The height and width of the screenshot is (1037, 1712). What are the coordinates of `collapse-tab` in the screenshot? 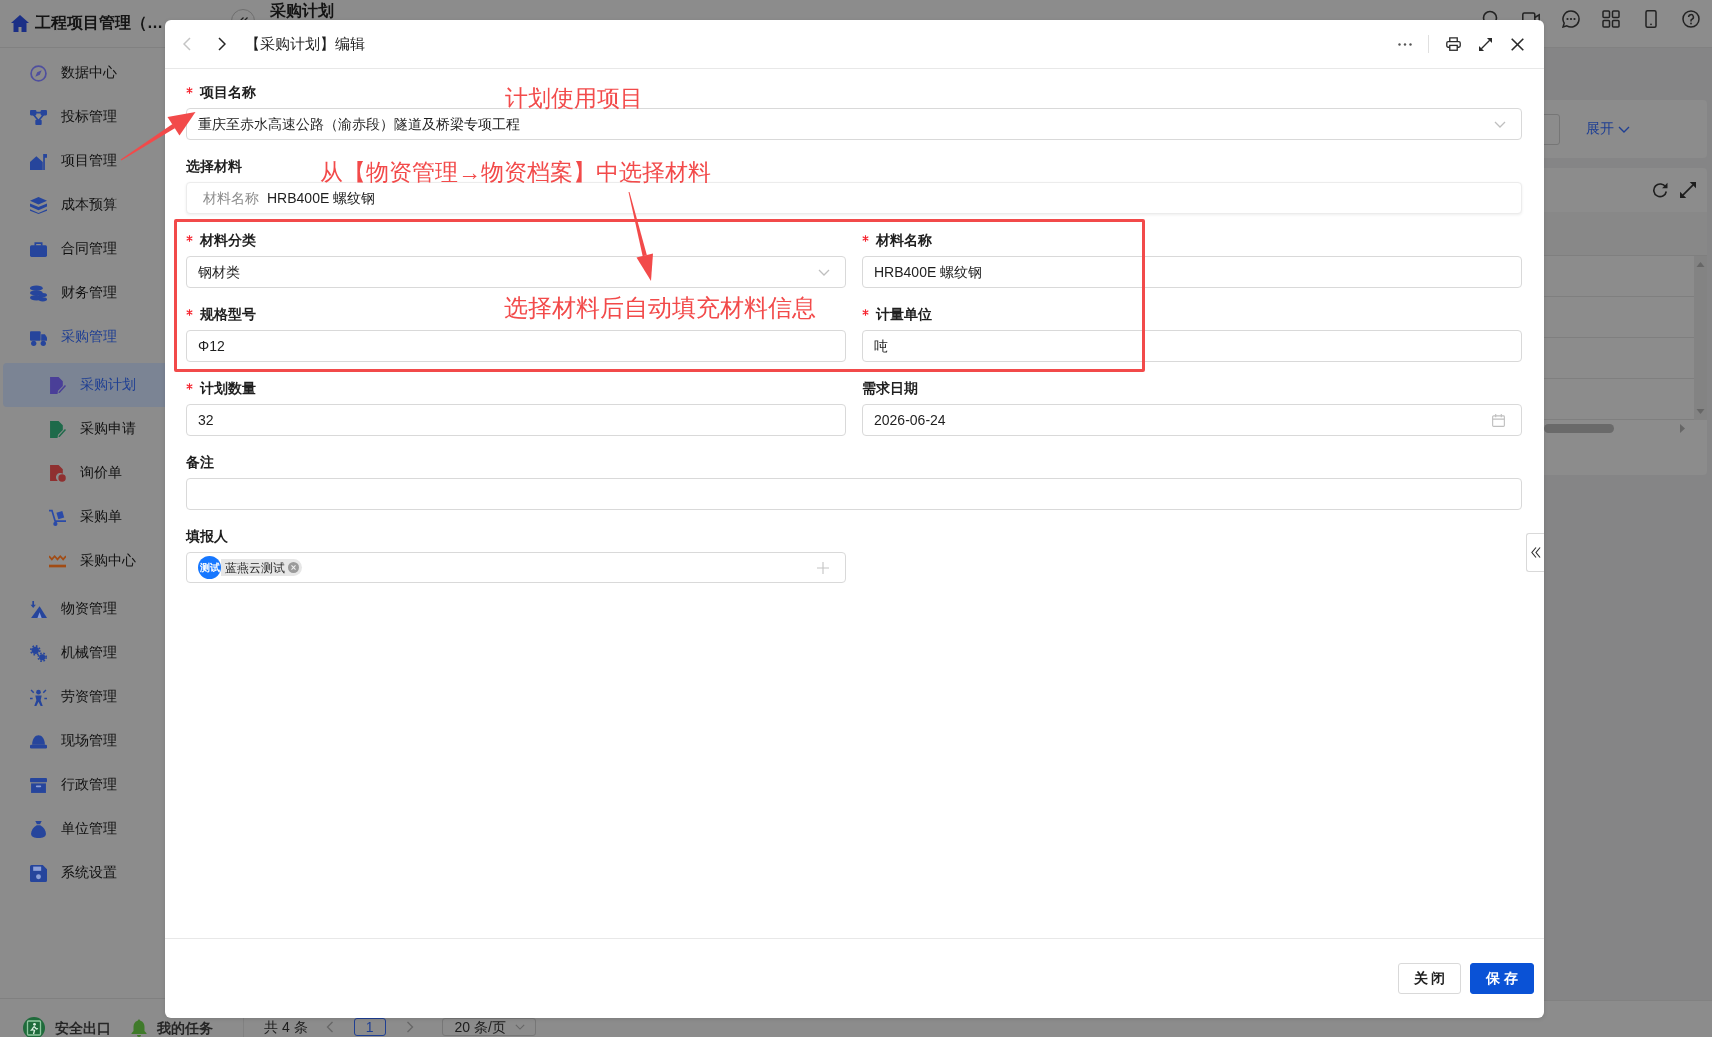 It's located at (1535, 552).